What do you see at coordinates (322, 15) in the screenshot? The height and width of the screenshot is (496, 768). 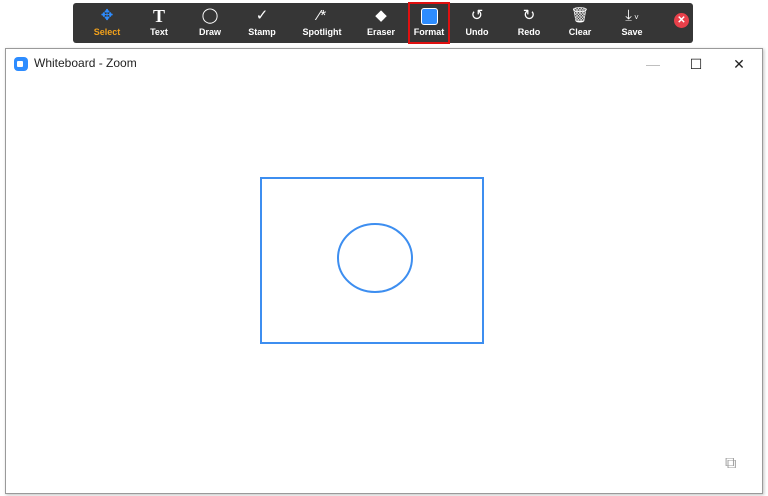 I see `wand-icon: ⁄*` at bounding box center [322, 15].